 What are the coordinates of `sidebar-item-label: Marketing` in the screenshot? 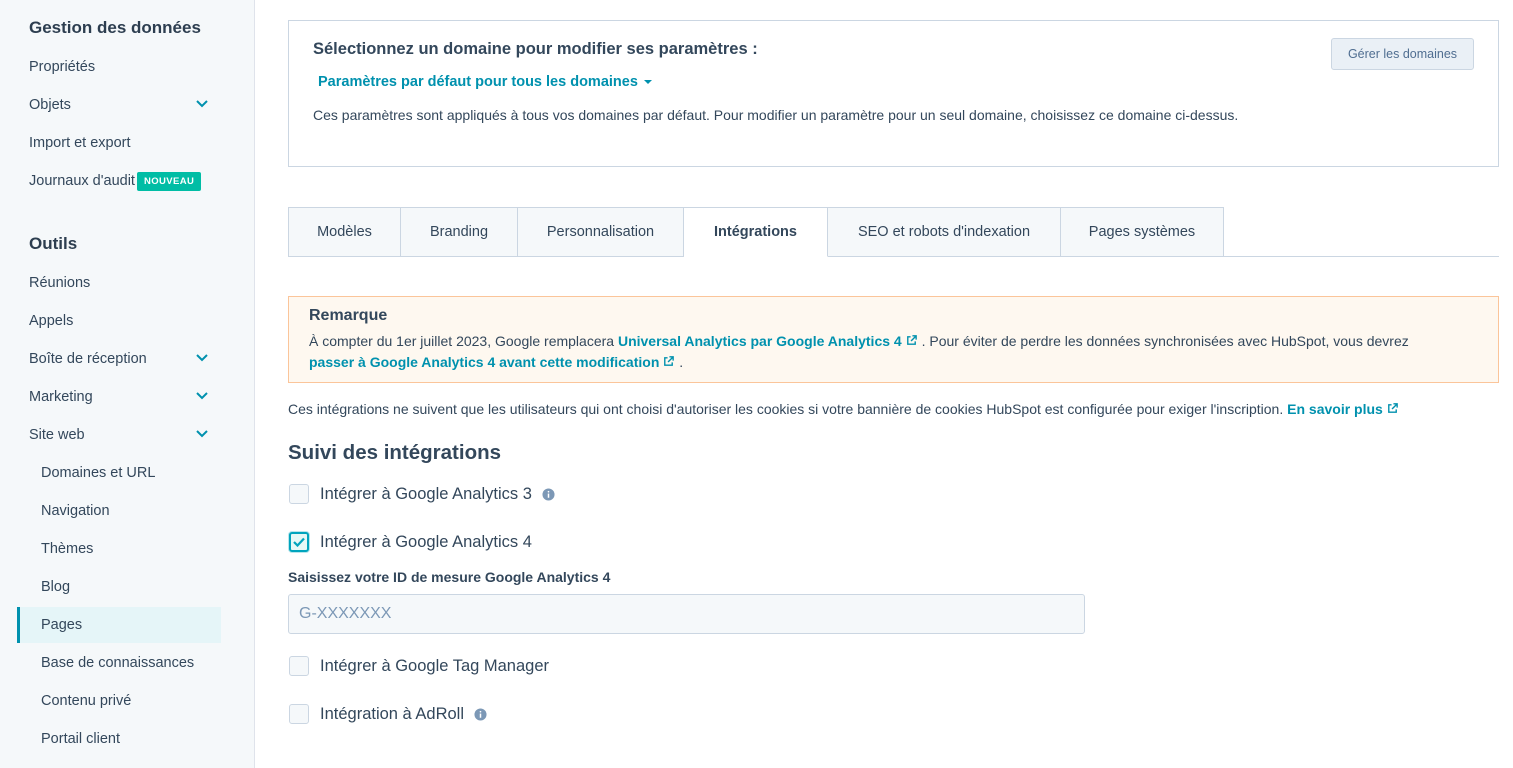 It's located at (61, 397).